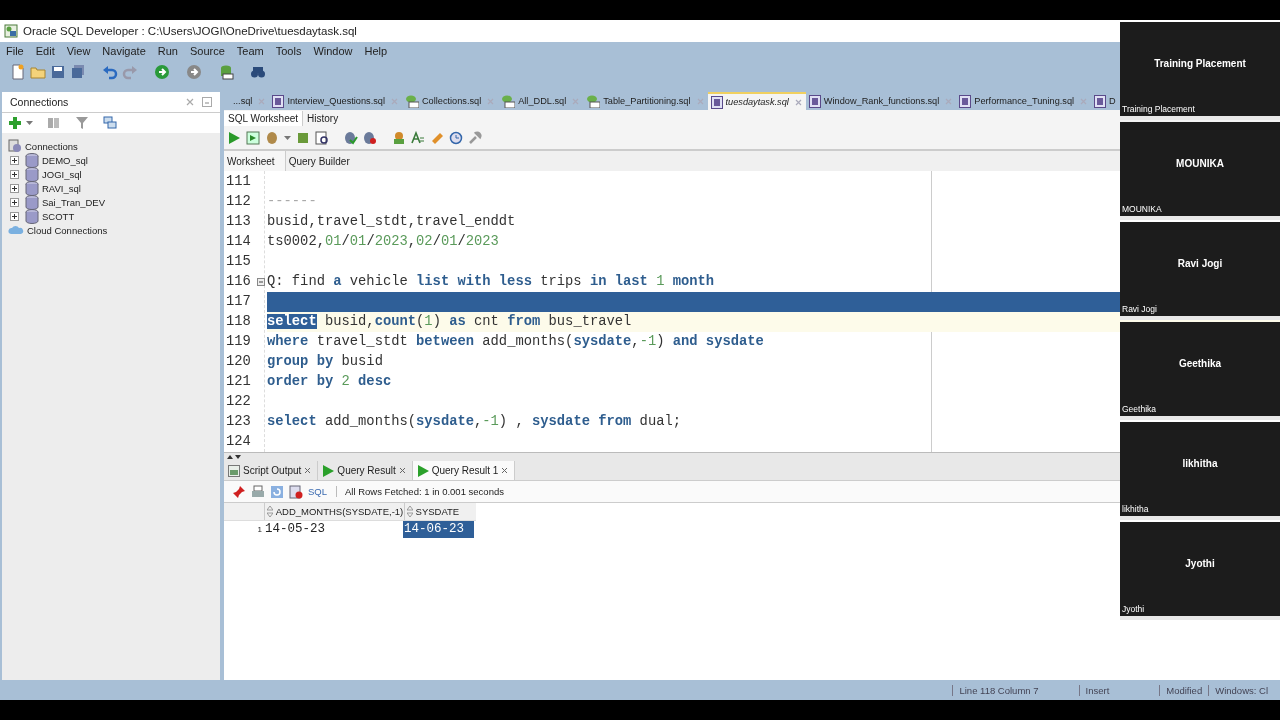 This screenshot has height=720, width=1280. Describe the element at coordinates (541, 101) in the screenshot. I see `file-tab: All_DDL.sql` at that location.